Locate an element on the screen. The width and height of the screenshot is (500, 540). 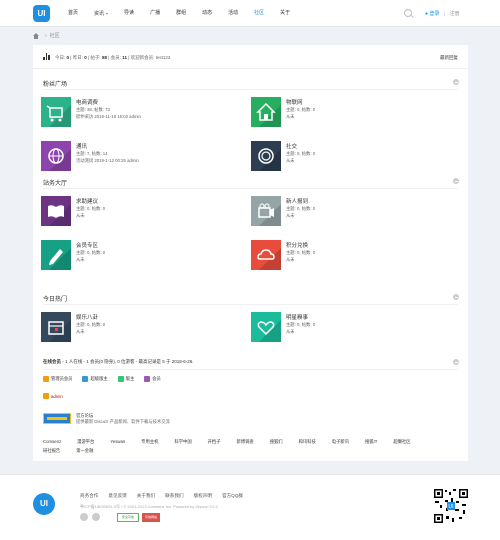
footer-link: 版权声明 is located at coordinates (203, 496).